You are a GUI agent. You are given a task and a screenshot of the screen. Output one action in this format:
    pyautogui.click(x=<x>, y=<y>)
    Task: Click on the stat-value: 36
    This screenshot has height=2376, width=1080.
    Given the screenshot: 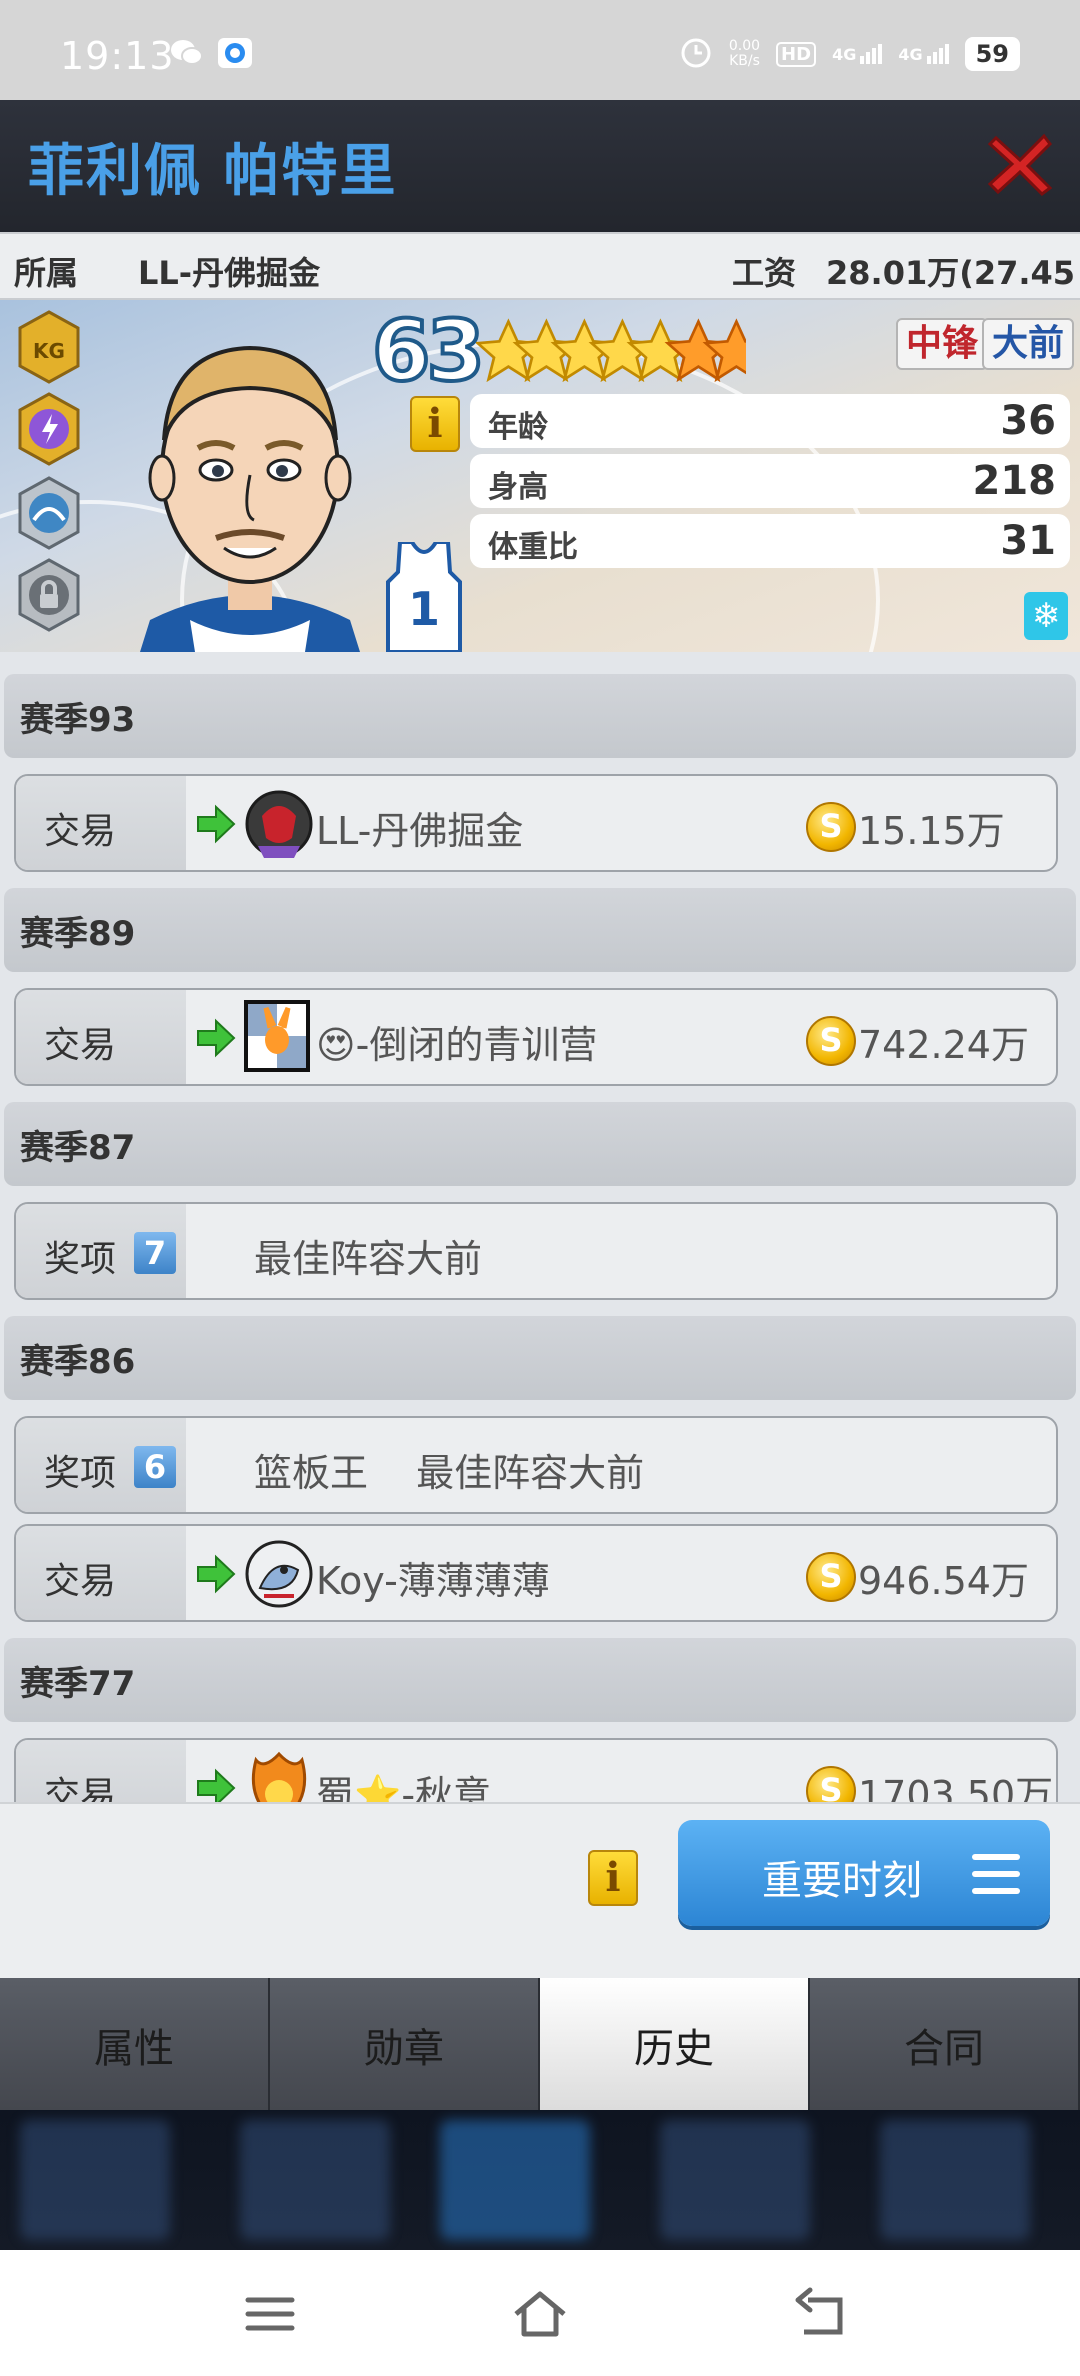 What is the action you would take?
    pyautogui.click(x=1028, y=421)
    